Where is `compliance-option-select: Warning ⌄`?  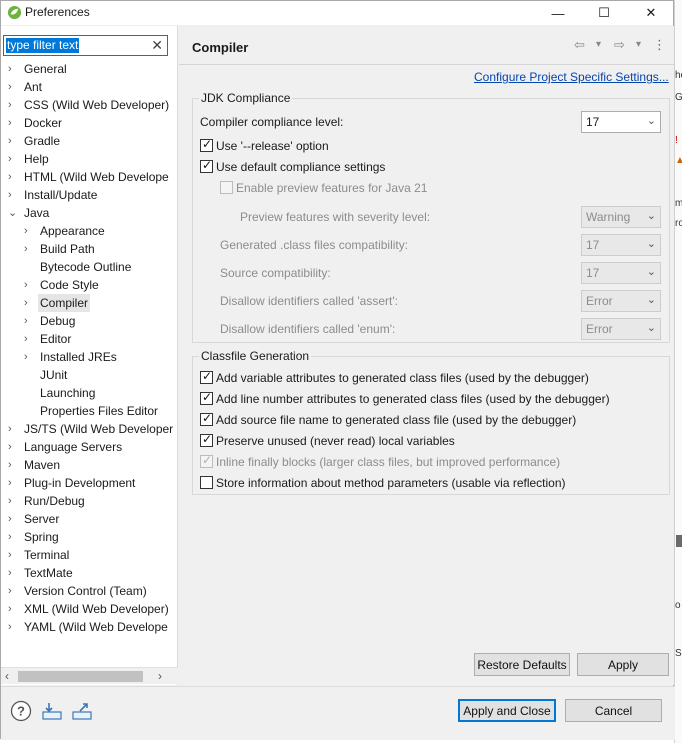 compliance-option-select: Warning ⌄ is located at coordinates (621, 217).